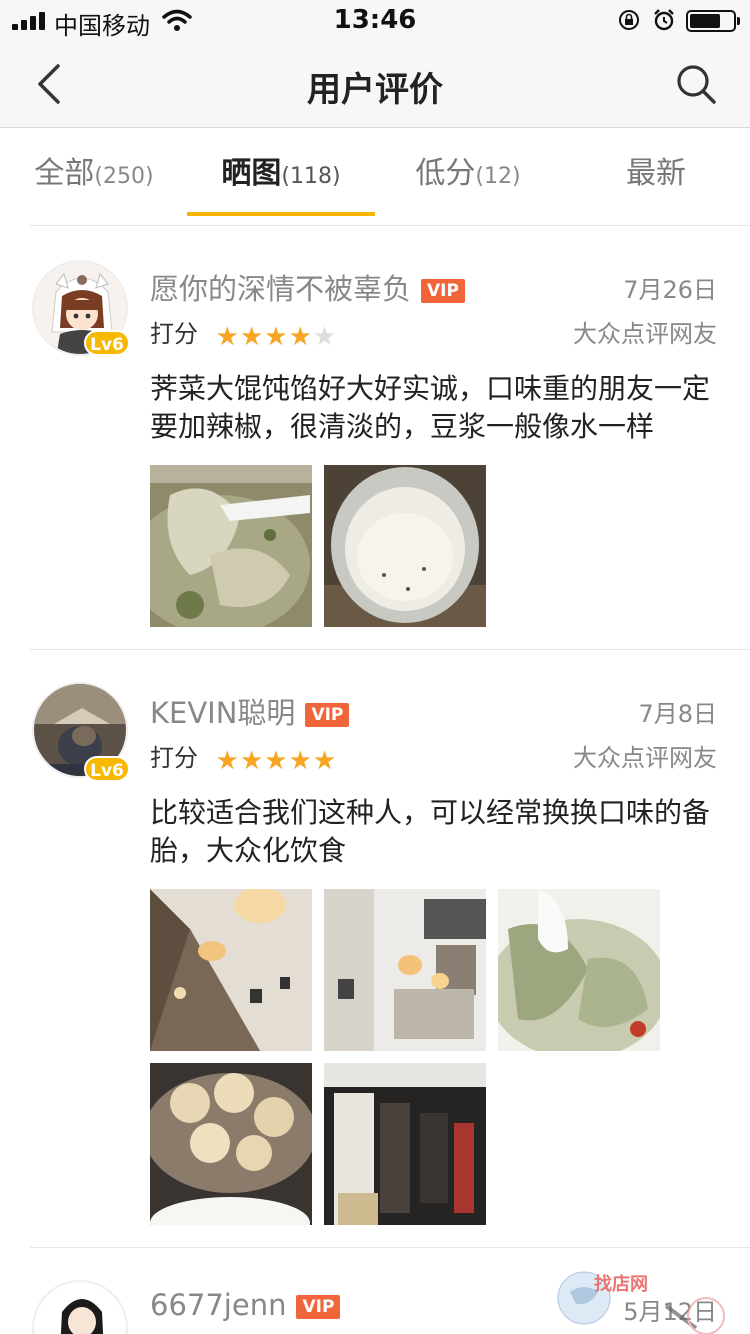 The height and width of the screenshot is (1334, 750). Describe the element at coordinates (405, 546) in the screenshot. I see `soy-milk-cup-photo` at that location.